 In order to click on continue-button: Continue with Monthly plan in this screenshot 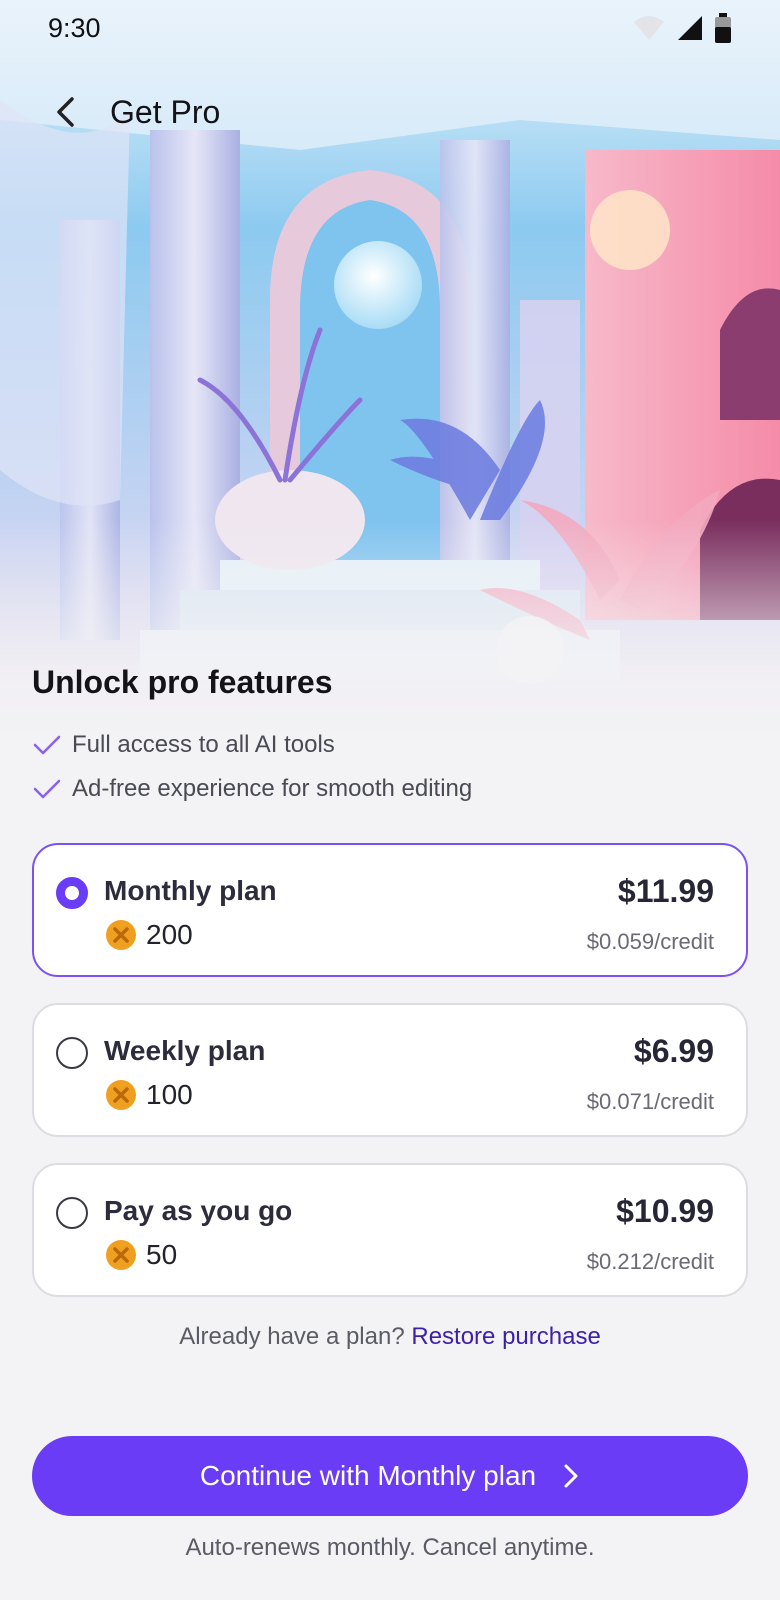, I will do `click(390, 1476)`.